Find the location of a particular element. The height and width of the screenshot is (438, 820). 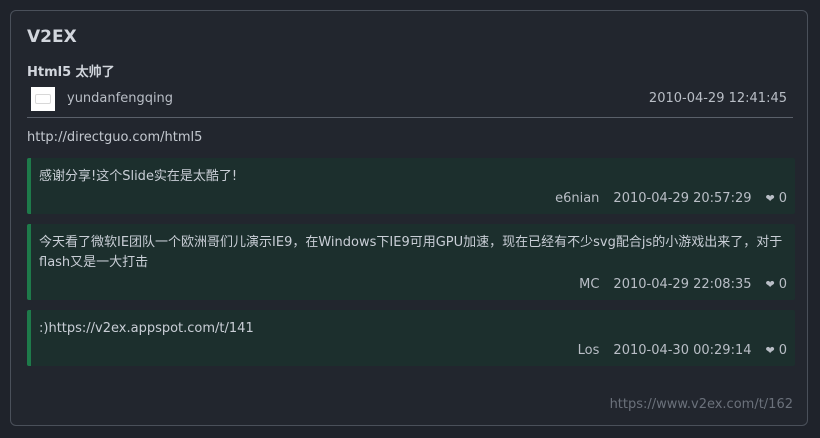

site-title-link: V2EX is located at coordinates (52, 37).